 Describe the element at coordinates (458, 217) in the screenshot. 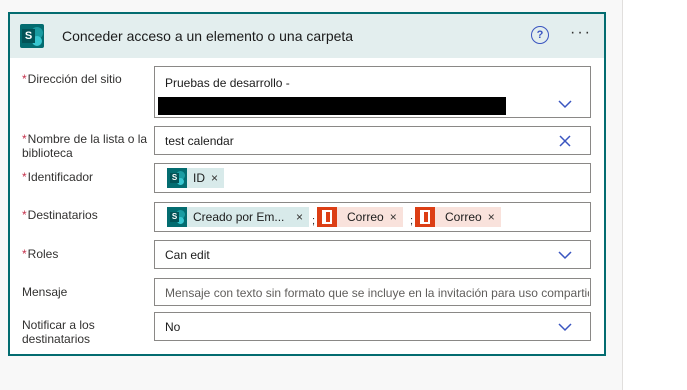

I see `token-correo-2: Correo ×` at that location.